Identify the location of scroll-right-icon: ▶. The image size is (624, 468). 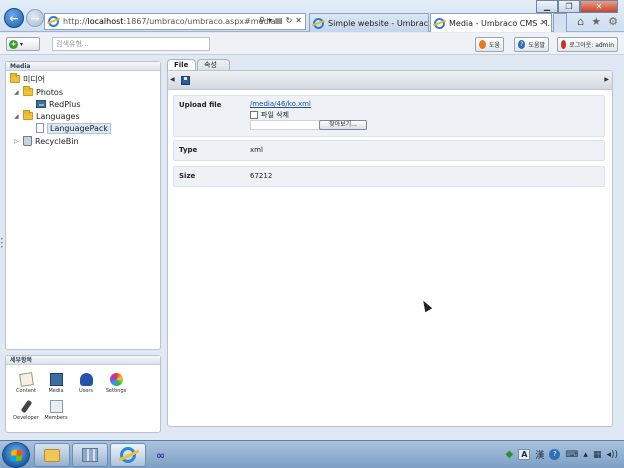
(606, 79).